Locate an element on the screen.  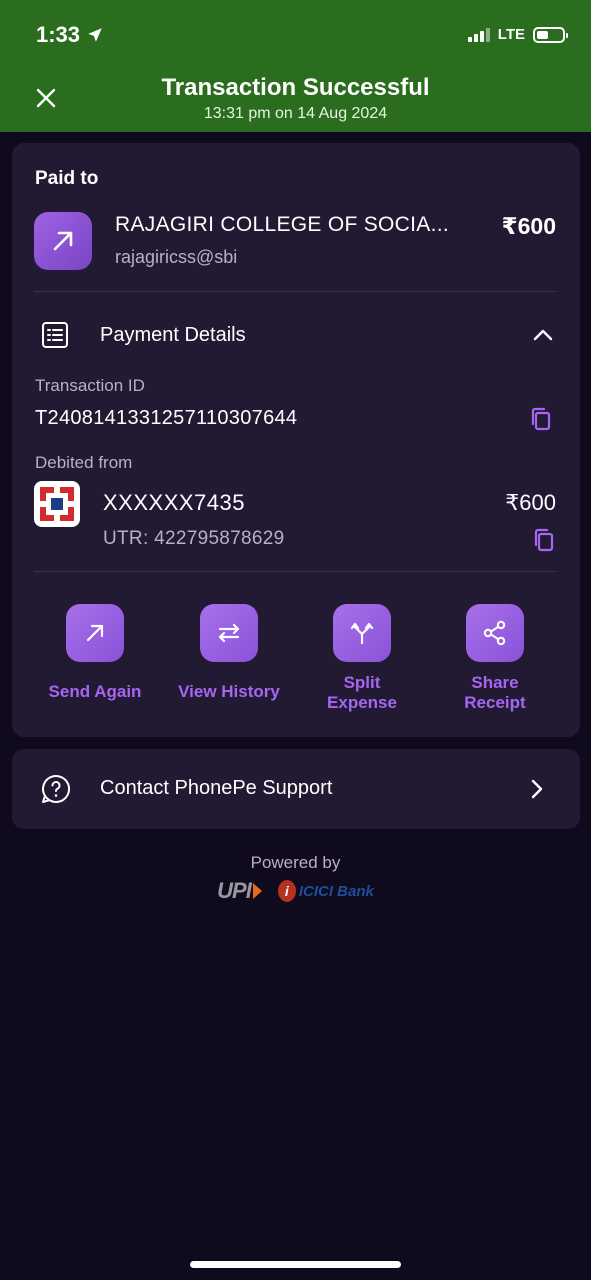
split-expense-icon-button is located at coordinates (362, 633).